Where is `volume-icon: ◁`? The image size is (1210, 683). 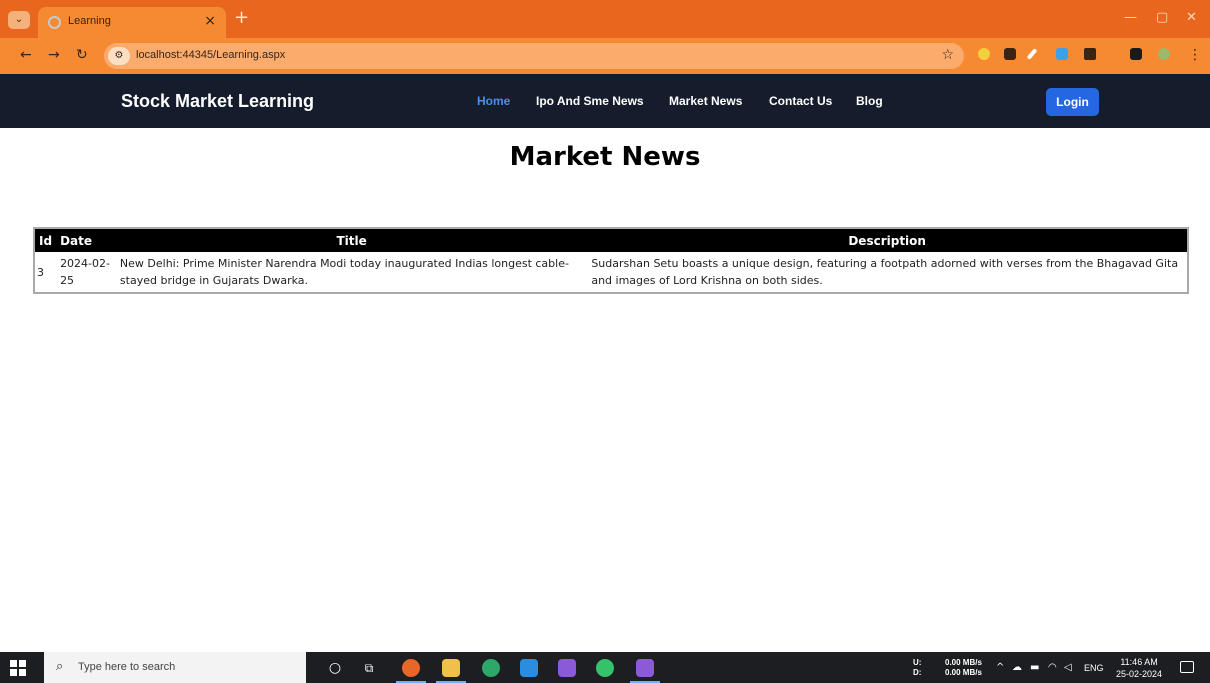 volume-icon: ◁ is located at coordinates (1068, 667).